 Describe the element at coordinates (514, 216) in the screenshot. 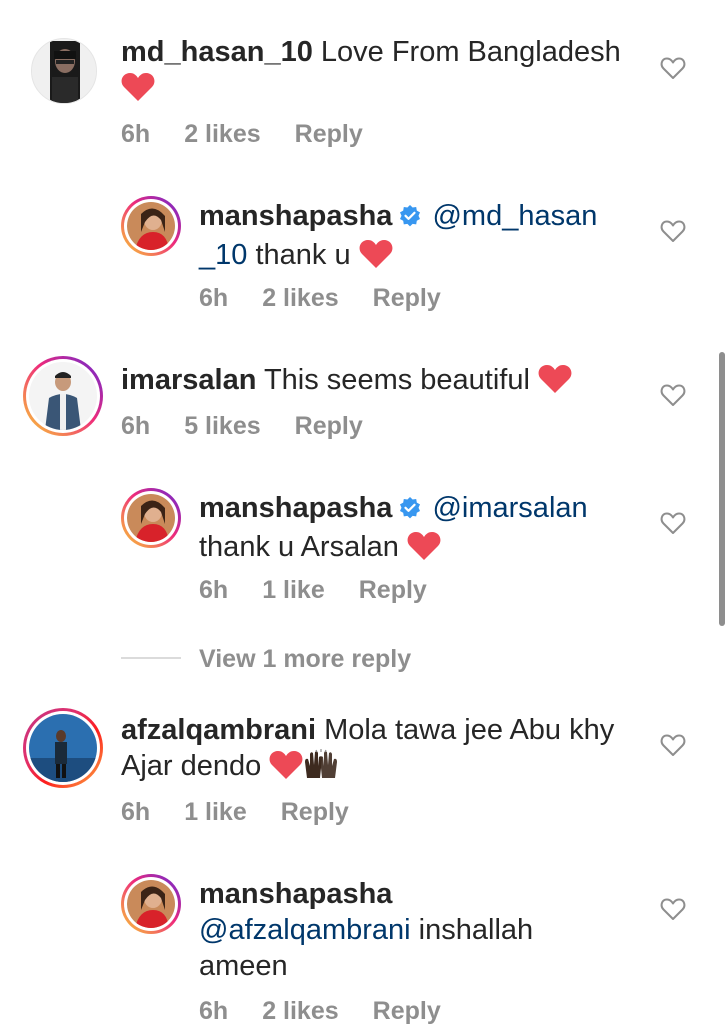

I see `reply-mention: @md_hasan` at that location.